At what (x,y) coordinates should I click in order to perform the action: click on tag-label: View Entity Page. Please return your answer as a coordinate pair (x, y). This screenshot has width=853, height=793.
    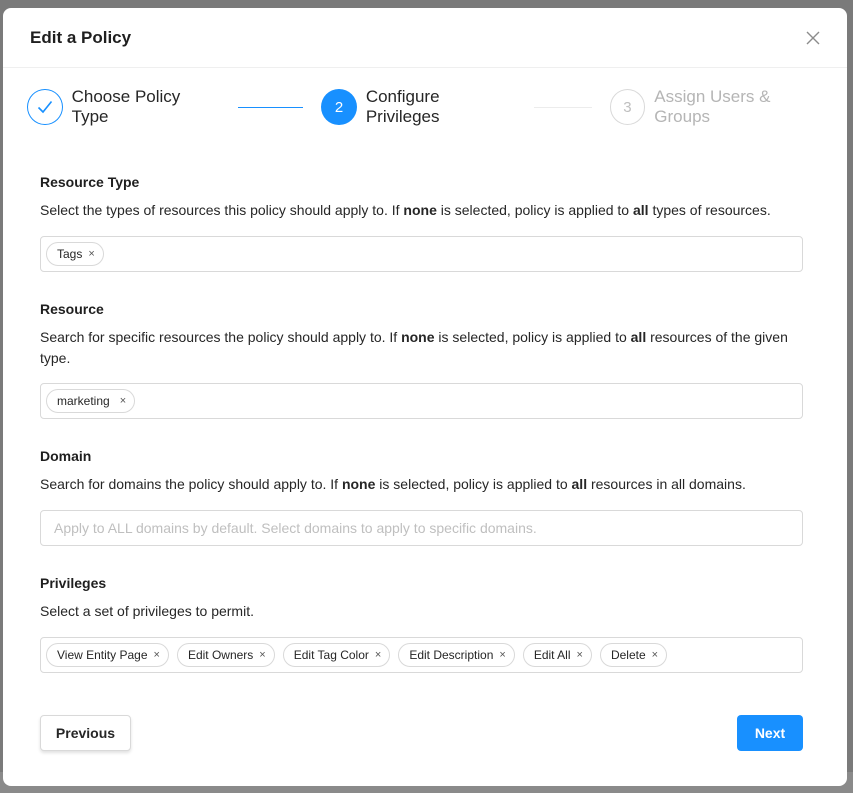
    Looking at the image, I should click on (102, 655).